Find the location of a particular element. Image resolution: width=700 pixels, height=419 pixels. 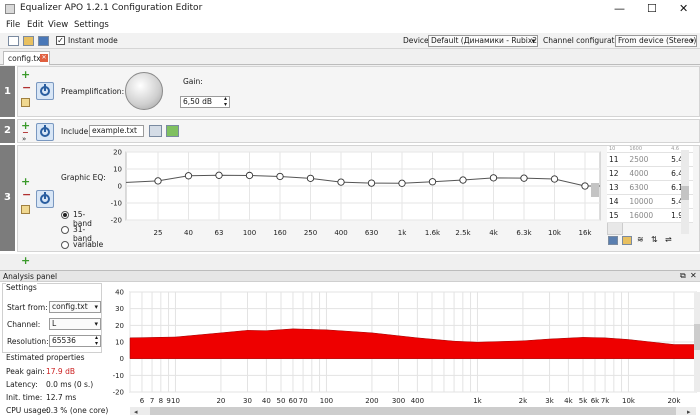

maximize-button: ☐ is located at coordinates (652, 8).